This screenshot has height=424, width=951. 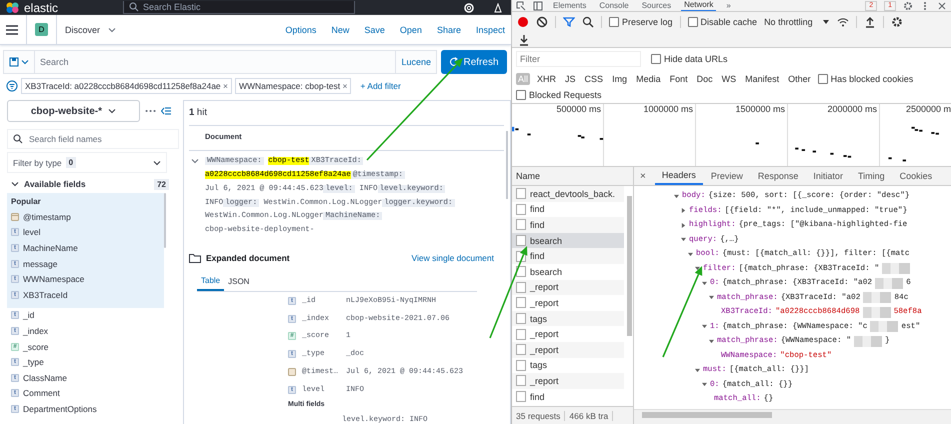 What do you see at coordinates (729, 79) in the screenshot?
I see `resource-type-filter: WS` at bounding box center [729, 79].